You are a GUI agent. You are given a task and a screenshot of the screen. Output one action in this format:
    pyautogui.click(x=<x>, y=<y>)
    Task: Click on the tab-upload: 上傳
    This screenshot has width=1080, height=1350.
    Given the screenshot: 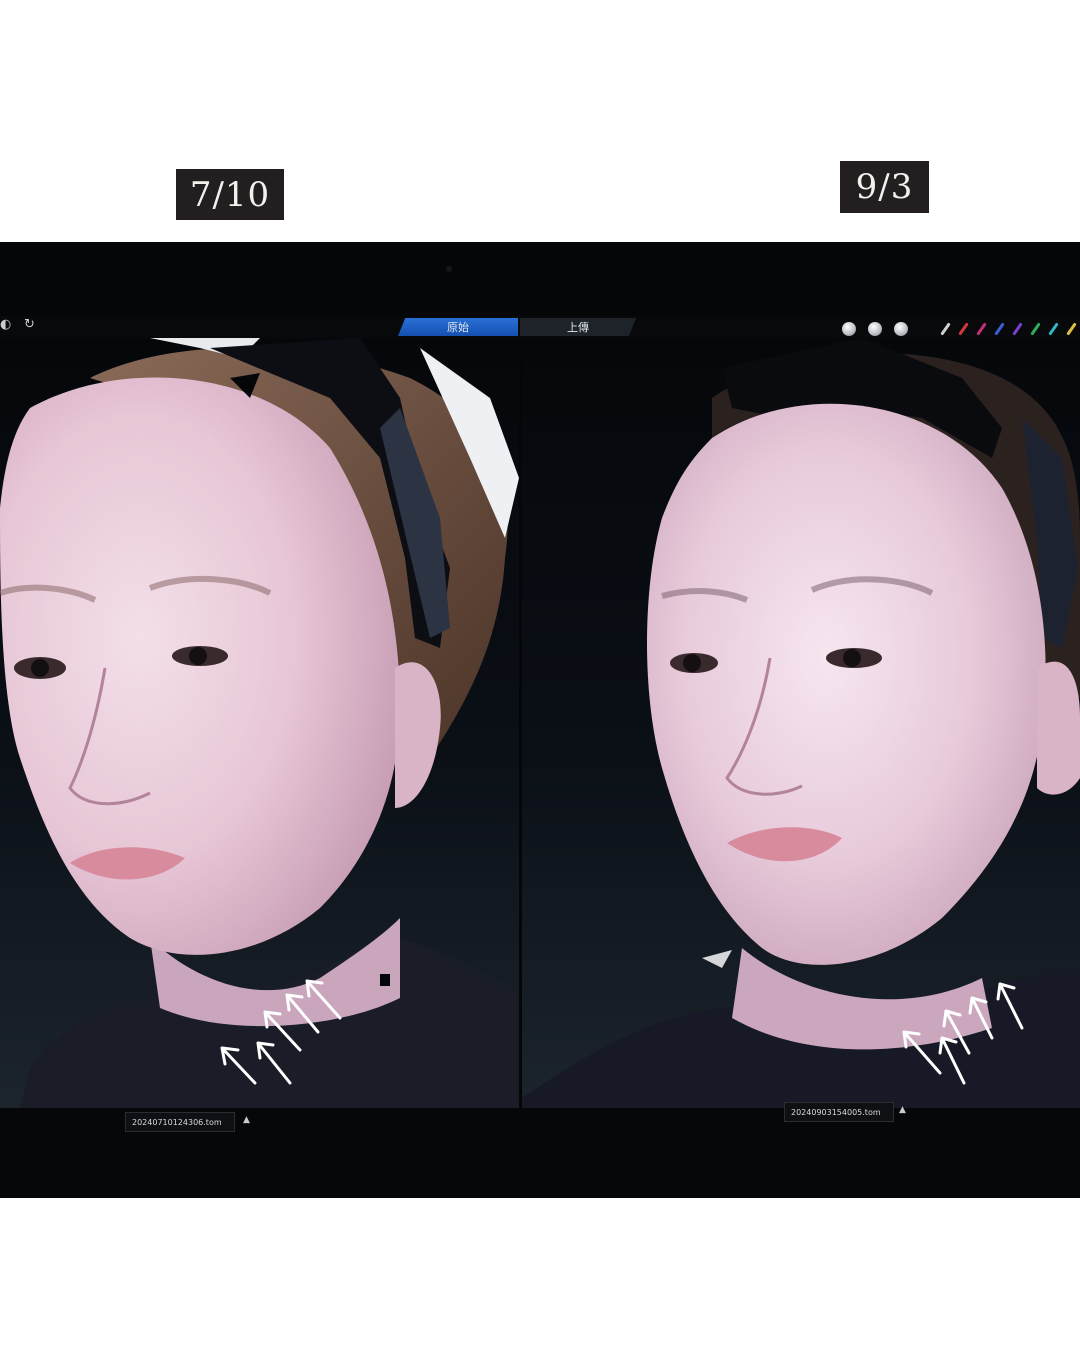 What is the action you would take?
    pyautogui.click(x=578, y=327)
    